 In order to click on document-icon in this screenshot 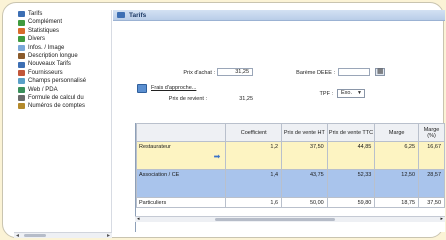, I will do `click(21, 56)`.